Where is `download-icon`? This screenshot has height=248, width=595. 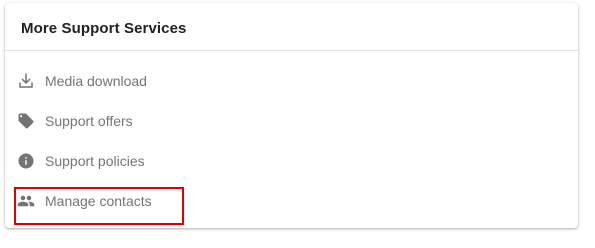
download-icon is located at coordinates (26, 81).